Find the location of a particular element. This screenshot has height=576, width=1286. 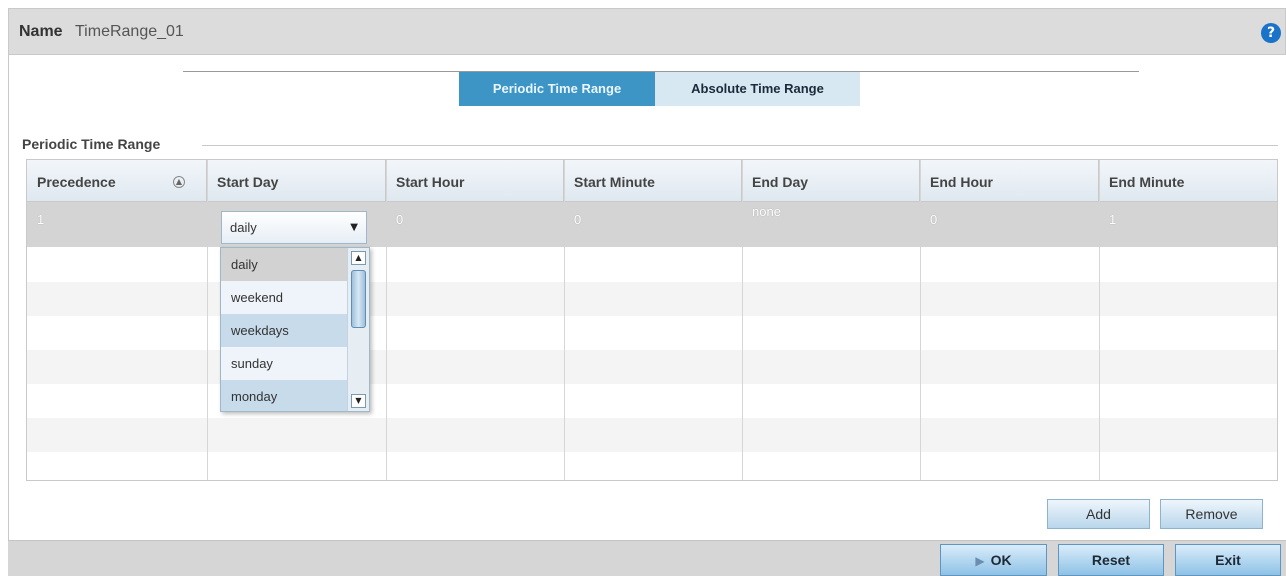

dropdown-scrollbar: ▲ ▼ is located at coordinates (358, 329).